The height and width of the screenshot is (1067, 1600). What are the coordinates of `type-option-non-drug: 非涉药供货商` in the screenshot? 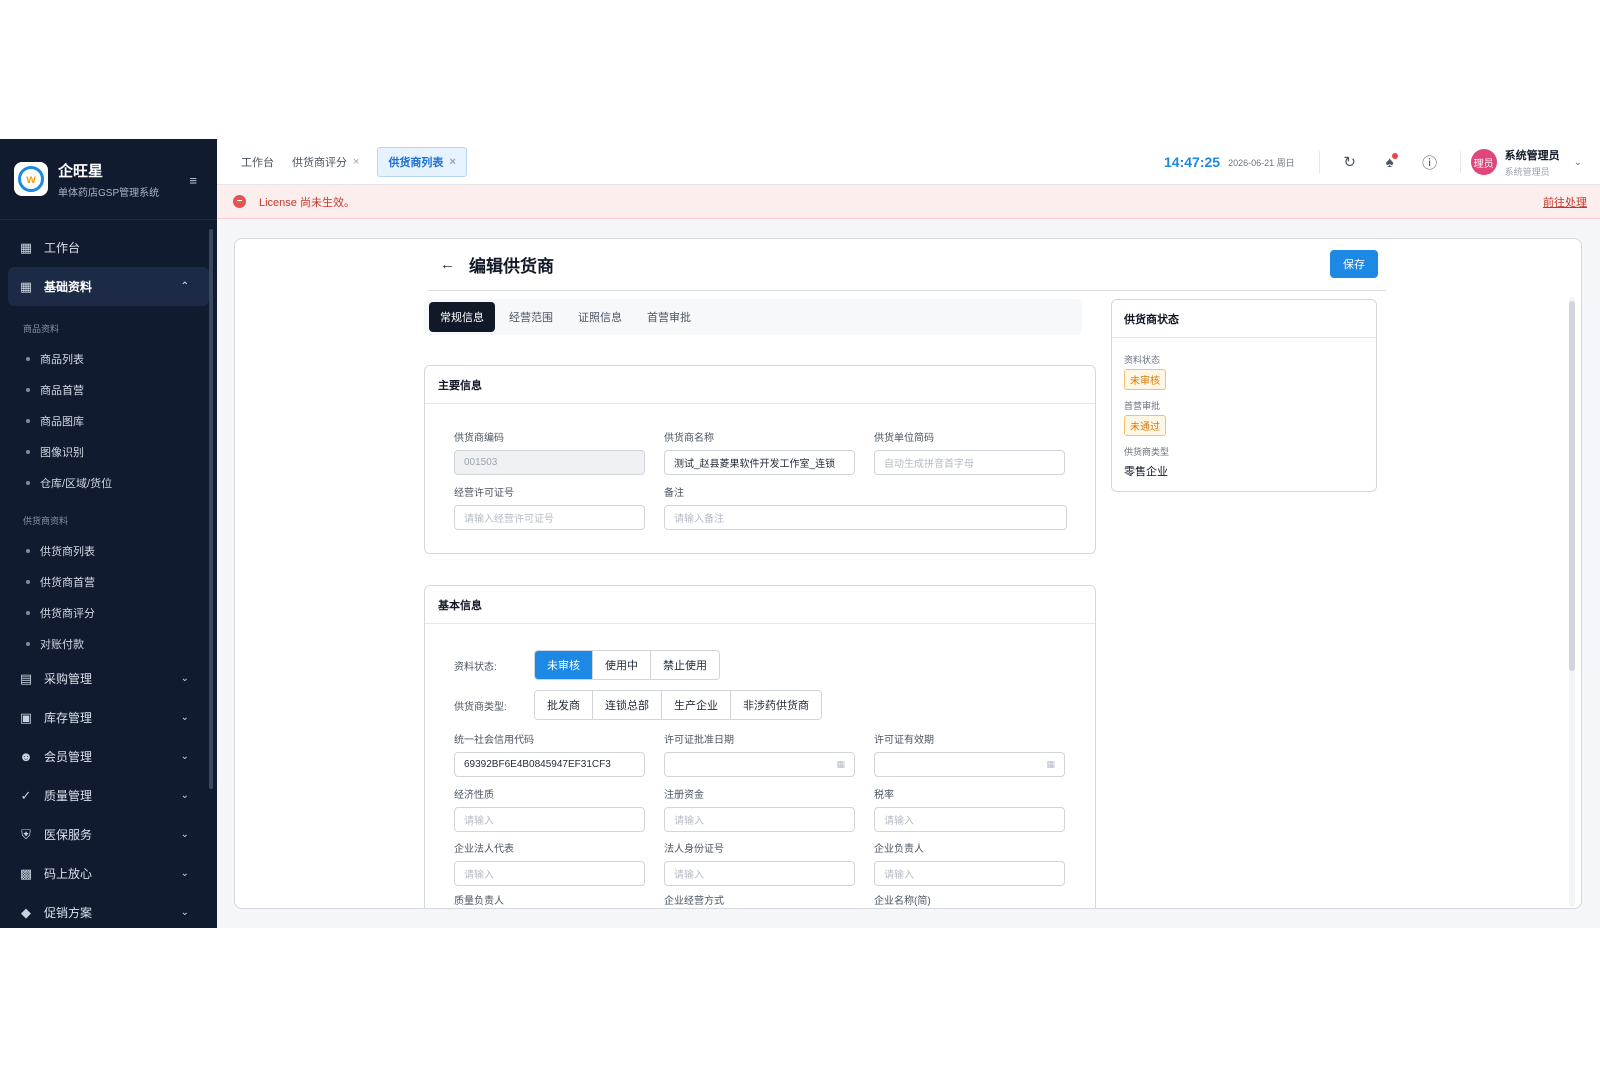 It's located at (776, 705).